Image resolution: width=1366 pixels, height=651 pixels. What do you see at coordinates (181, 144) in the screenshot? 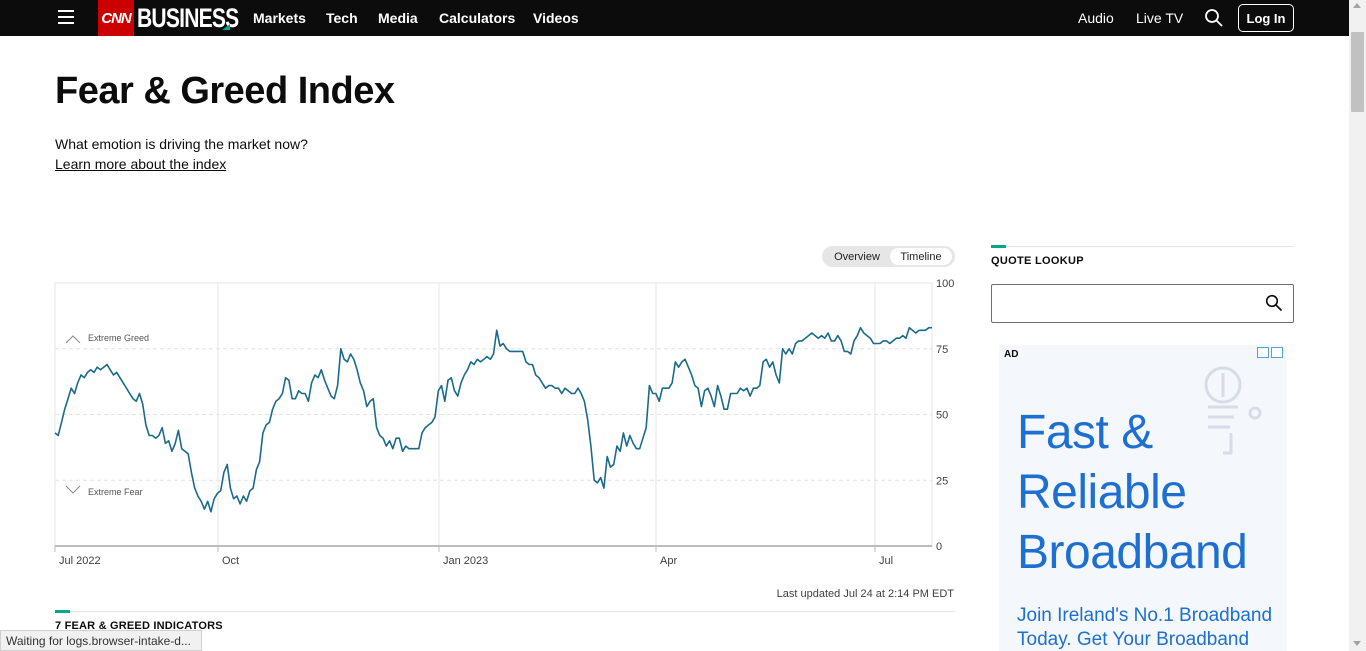
I see `page-subtitle: What emotion is driving the market now?` at bounding box center [181, 144].